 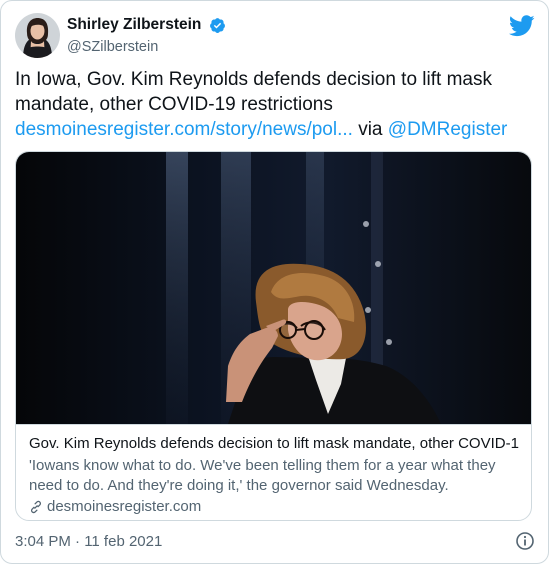 What do you see at coordinates (37, 35) in the screenshot?
I see `avatar` at bounding box center [37, 35].